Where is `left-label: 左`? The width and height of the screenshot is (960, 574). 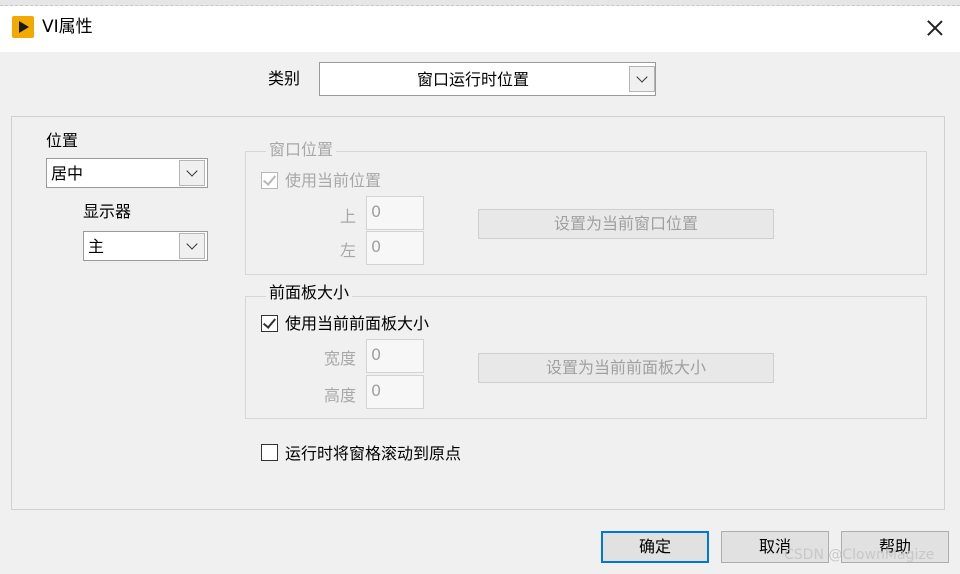
left-label: 左 is located at coordinates (347, 250).